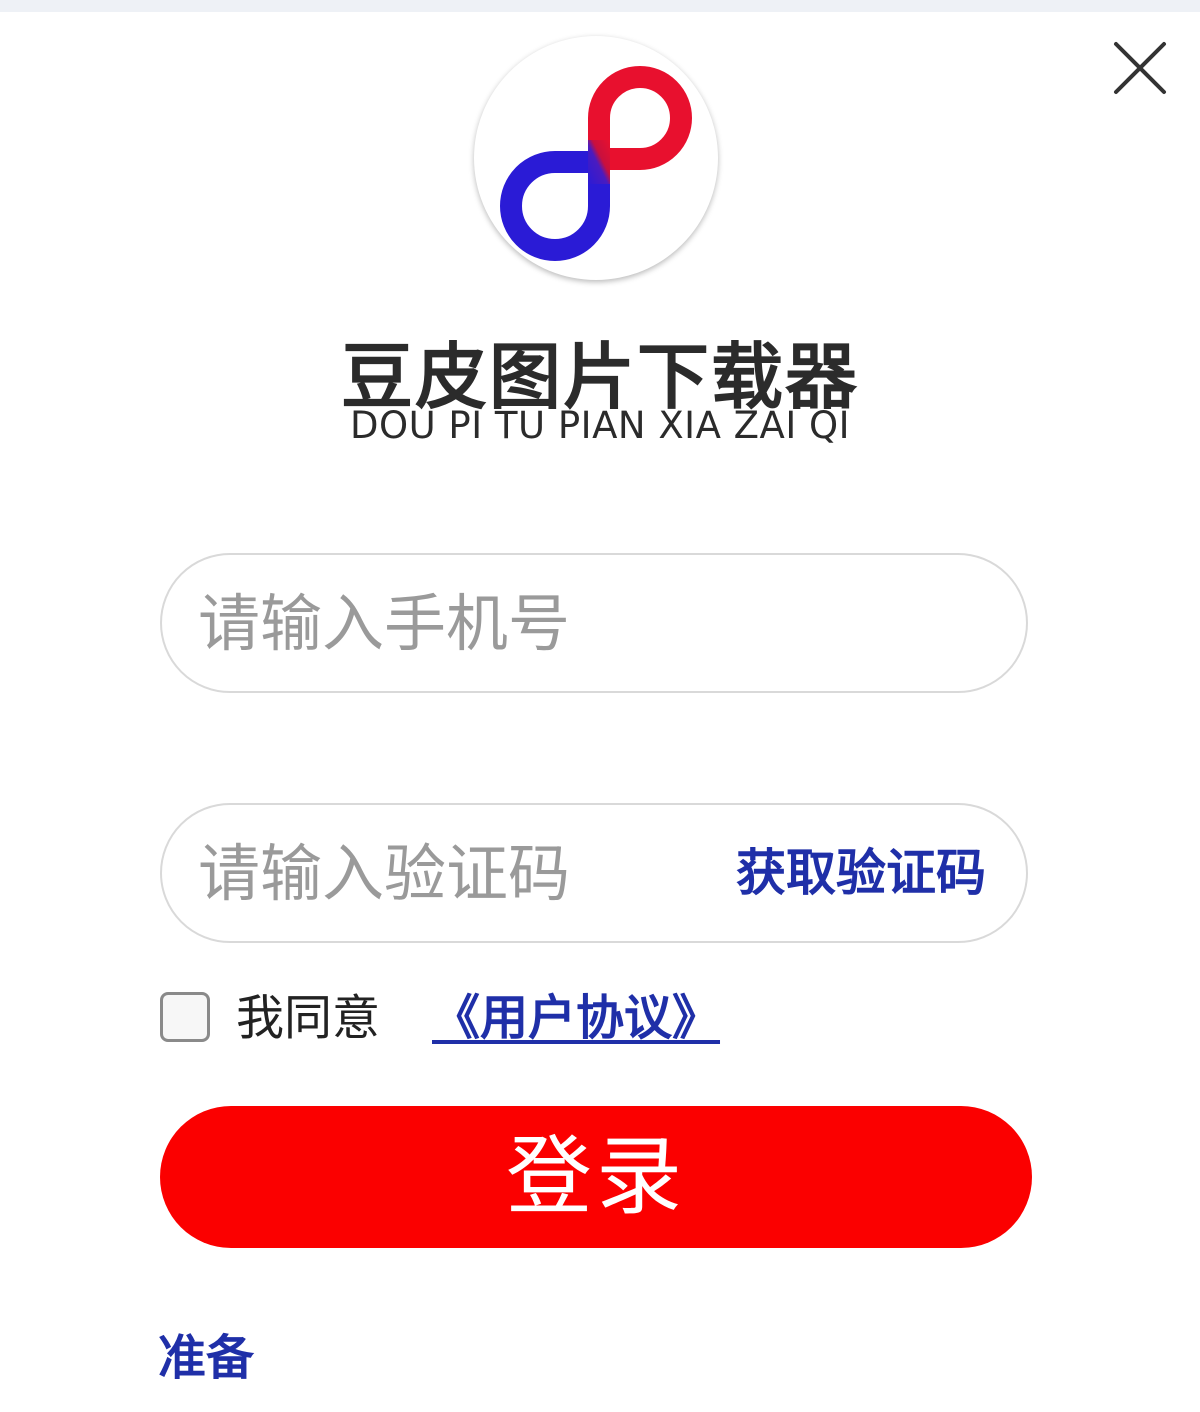  I want to click on status-text: 准备, so click(206, 1358).